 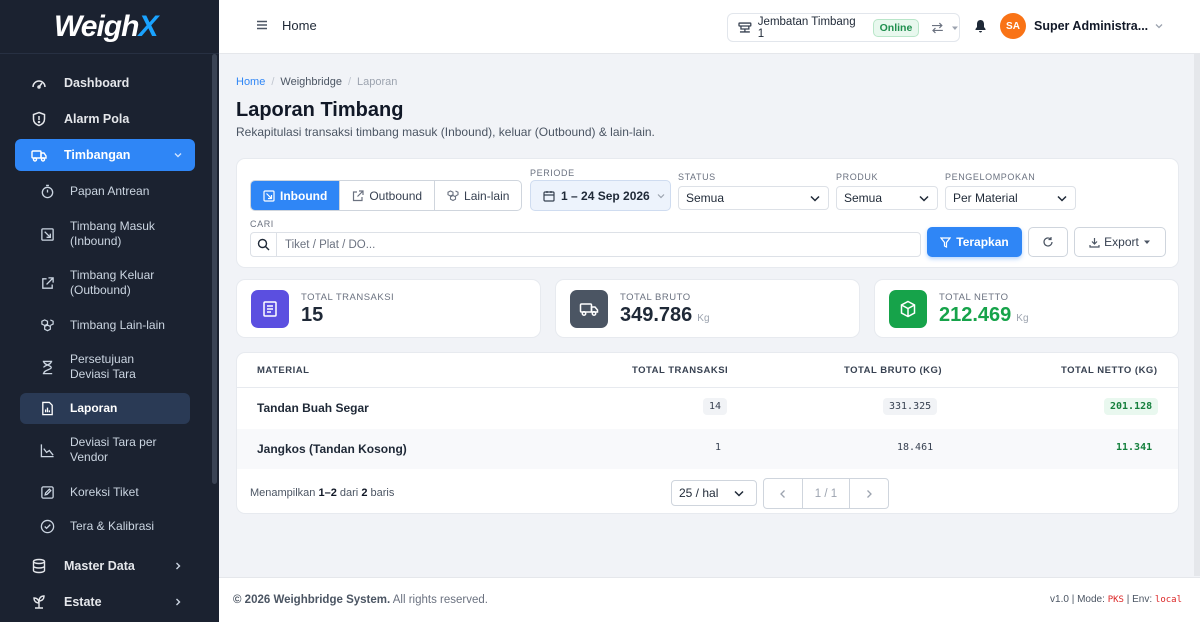 What do you see at coordinates (377, 82) in the screenshot?
I see `breadcrumb-current: Laporan` at bounding box center [377, 82].